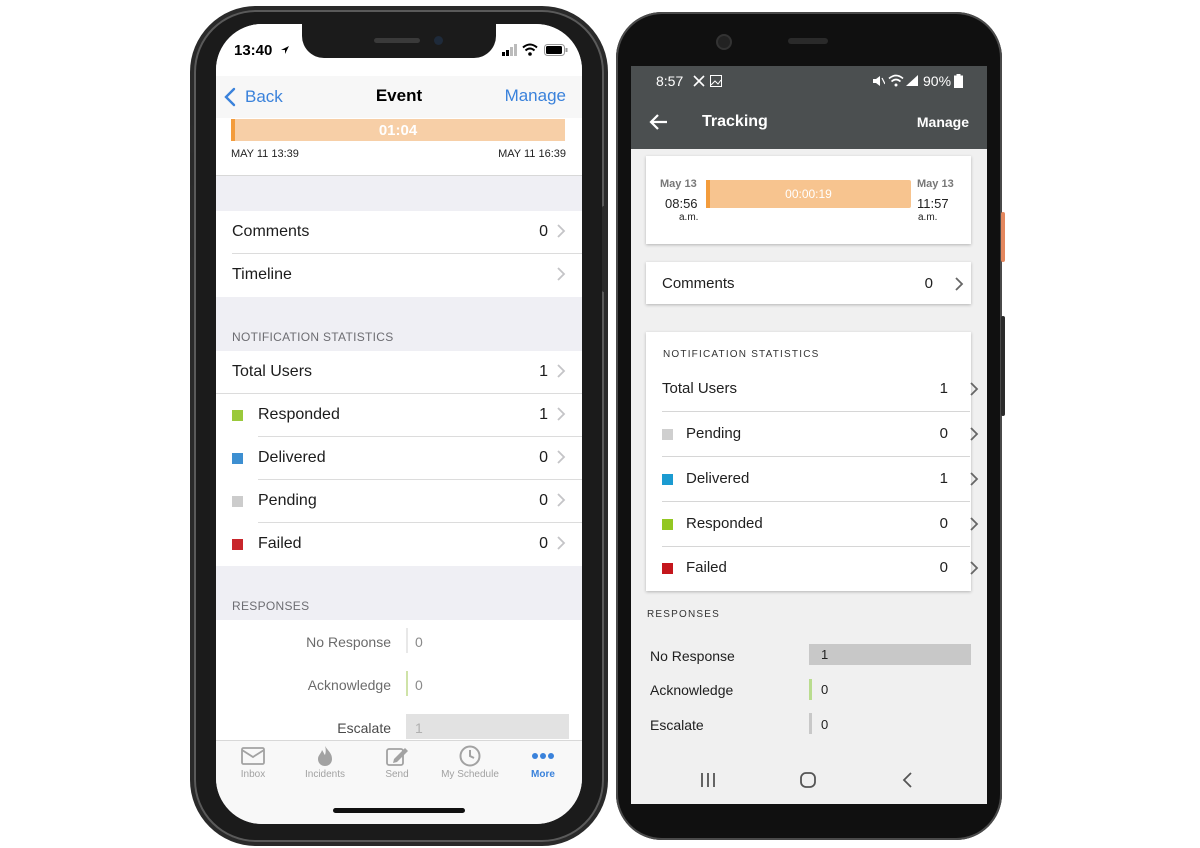 The width and height of the screenshot is (1200, 848). What do you see at coordinates (262, 274) in the screenshot?
I see `timeline-label: Timeline` at bounding box center [262, 274].